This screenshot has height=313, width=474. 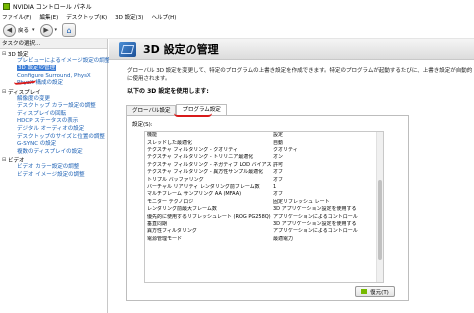 I want to click on tree-item-desktop-size-position: デスクトップのサイズと位置の調整, so click(x=53, y=138).